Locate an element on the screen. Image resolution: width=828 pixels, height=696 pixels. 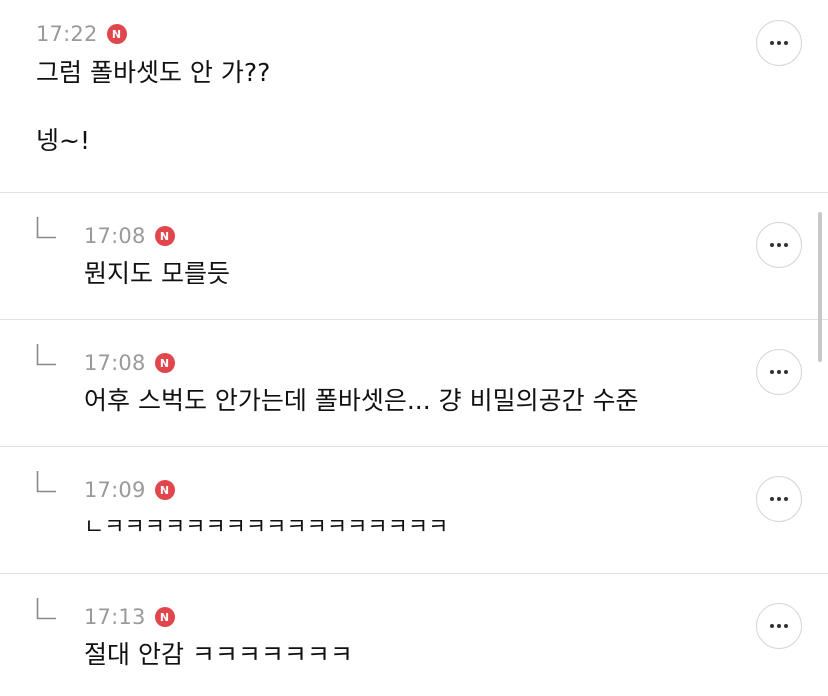
comment-meta: 17:22 N is located at coordinates (81, 34).